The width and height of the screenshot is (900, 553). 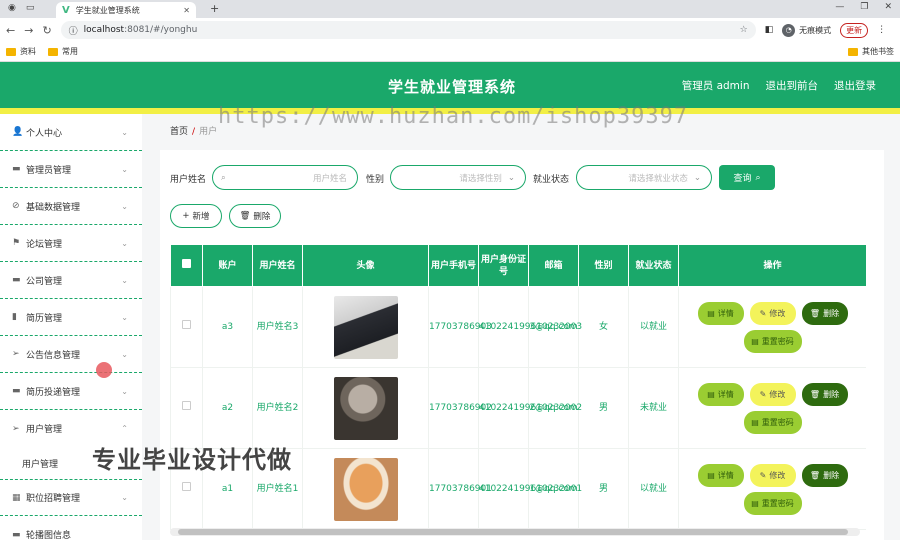 What do you see at coordinates (30, 8) in the screenshot?
I see `tab-list-icon: ▭` at bounding box center [30, 8].